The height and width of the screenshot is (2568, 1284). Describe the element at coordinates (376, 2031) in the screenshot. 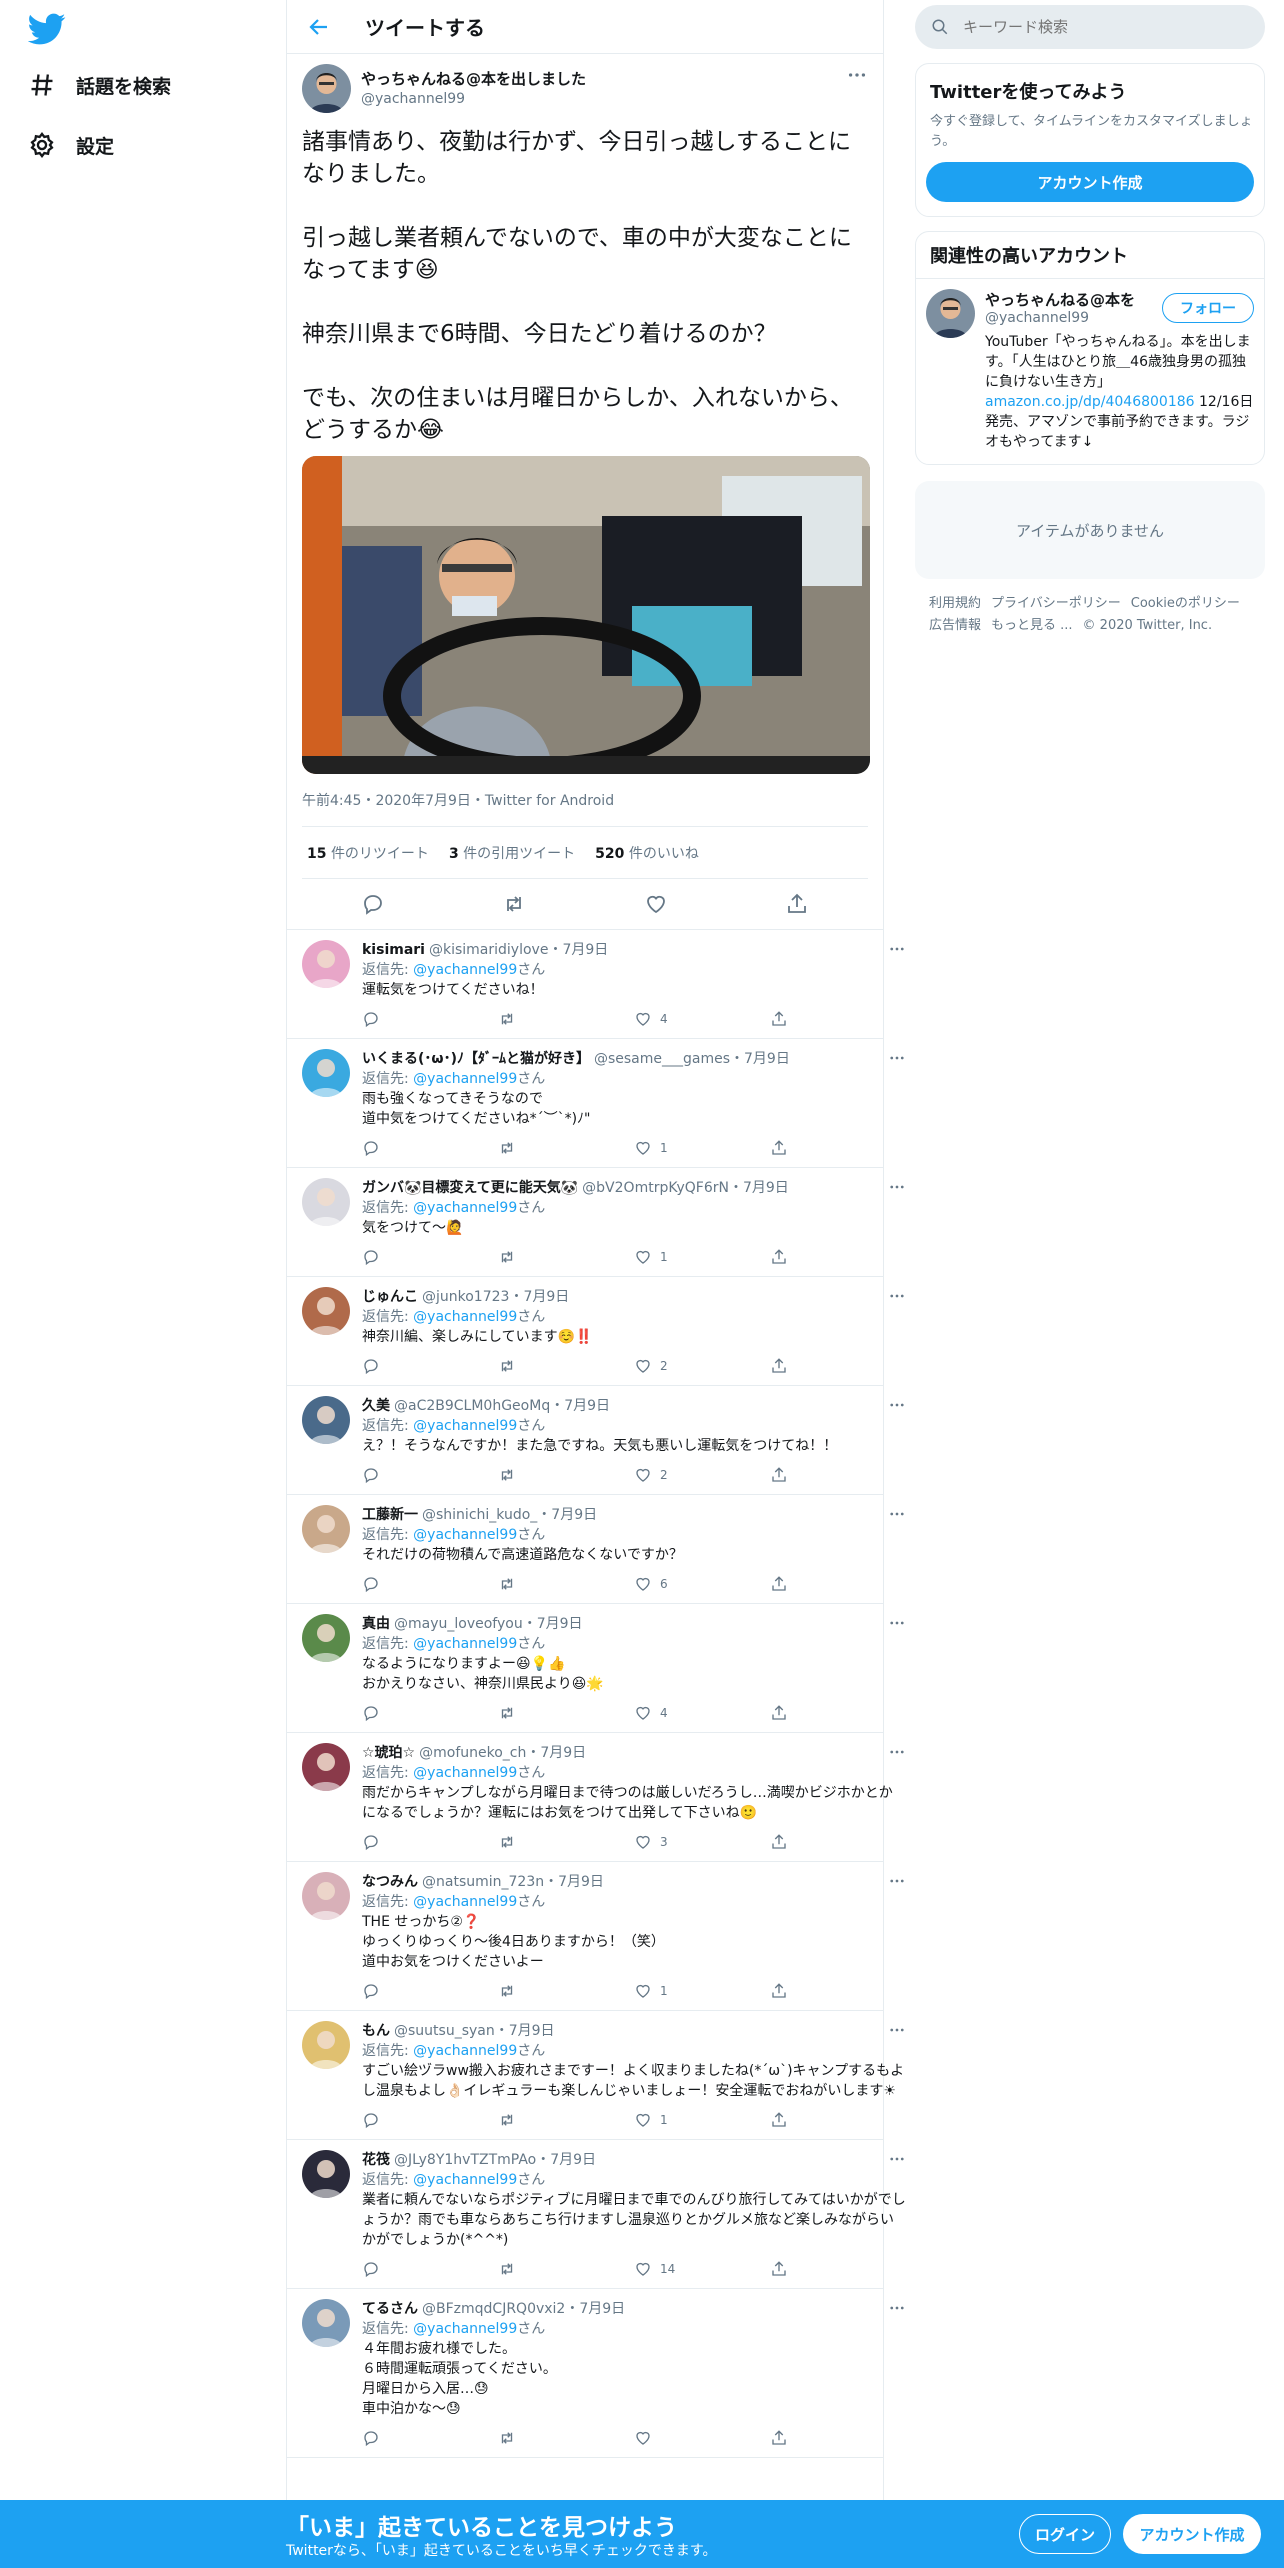

I see `reply-author-name: もん` at that location.